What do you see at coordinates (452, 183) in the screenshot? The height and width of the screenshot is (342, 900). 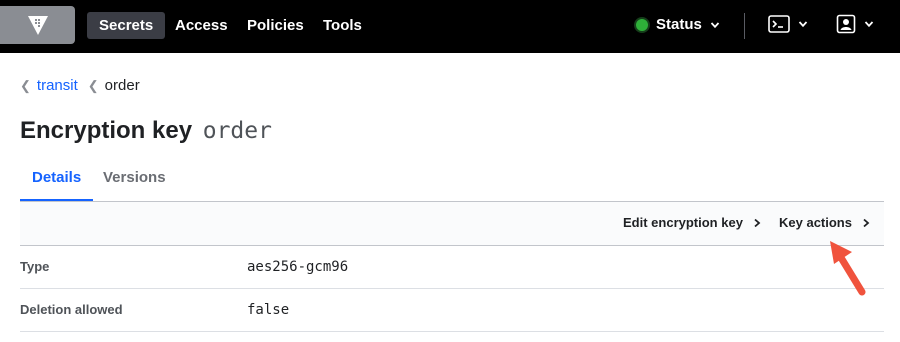 I see `tab-bar: Details Versions` at bounding box center [452, 183].